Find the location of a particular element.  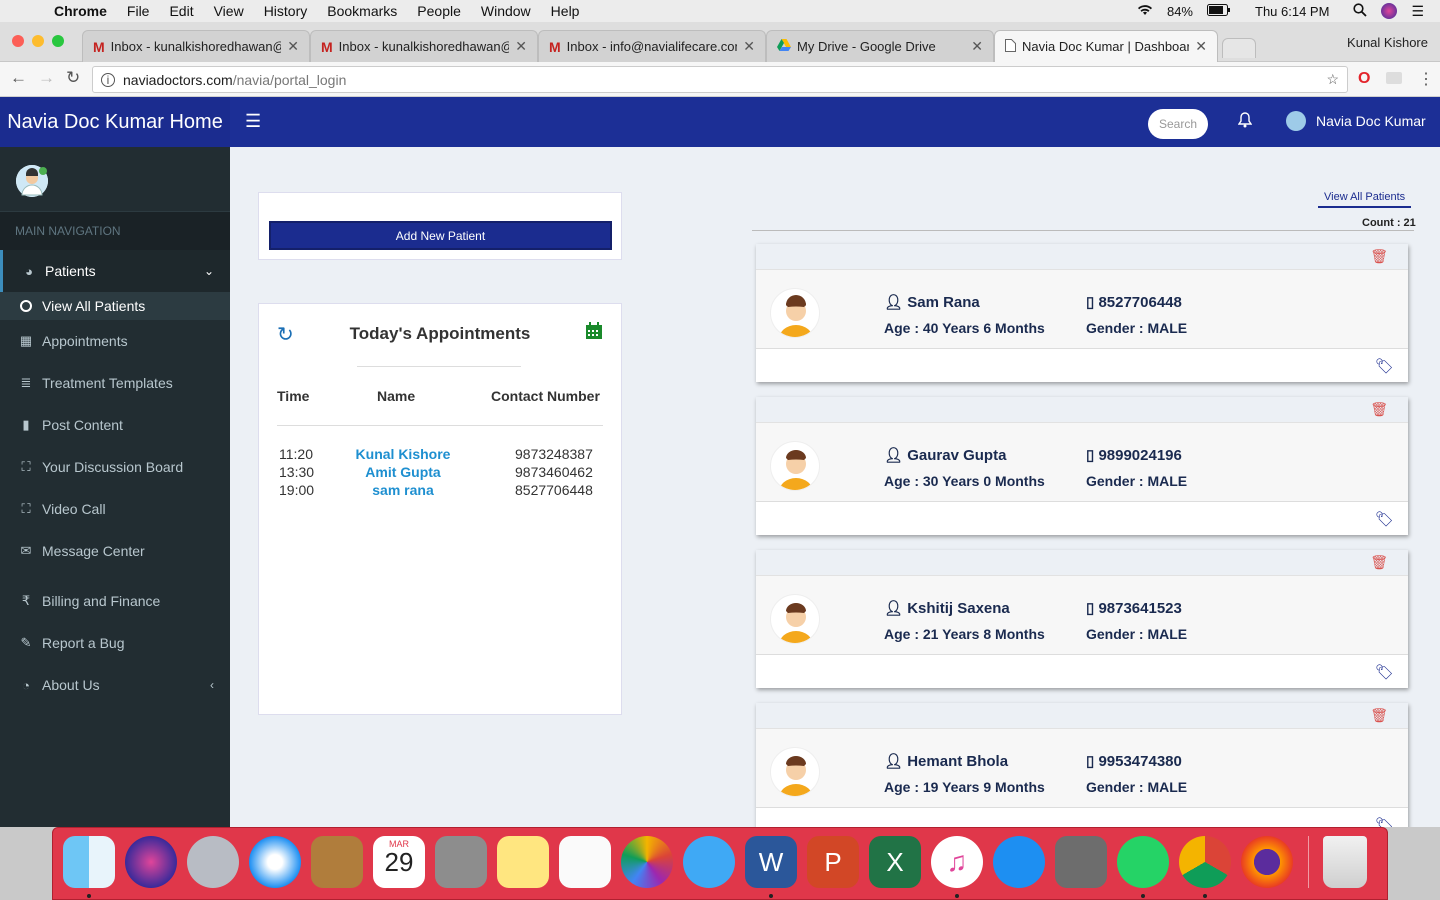

messages-icon is located at coordinates (709, 862).